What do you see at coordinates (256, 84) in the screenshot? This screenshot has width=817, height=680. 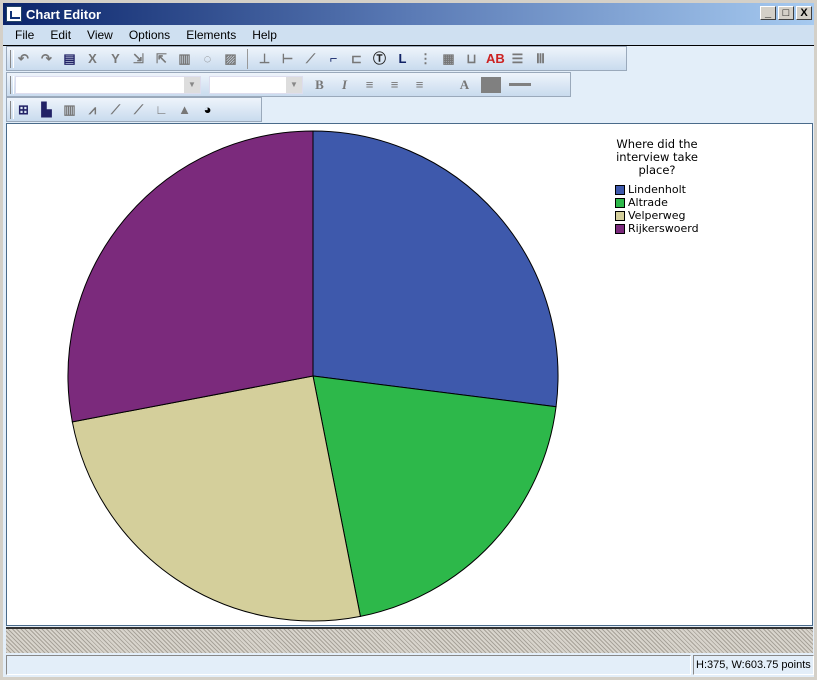 I see `font-size-dropdown` at bounding box center [256, 84].